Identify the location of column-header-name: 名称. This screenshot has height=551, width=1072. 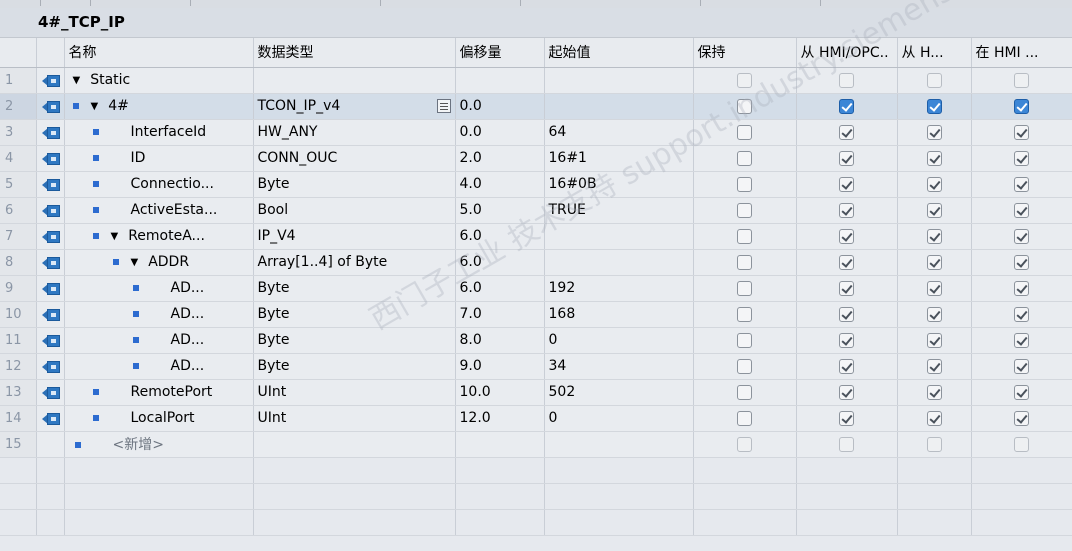
(159, 53).